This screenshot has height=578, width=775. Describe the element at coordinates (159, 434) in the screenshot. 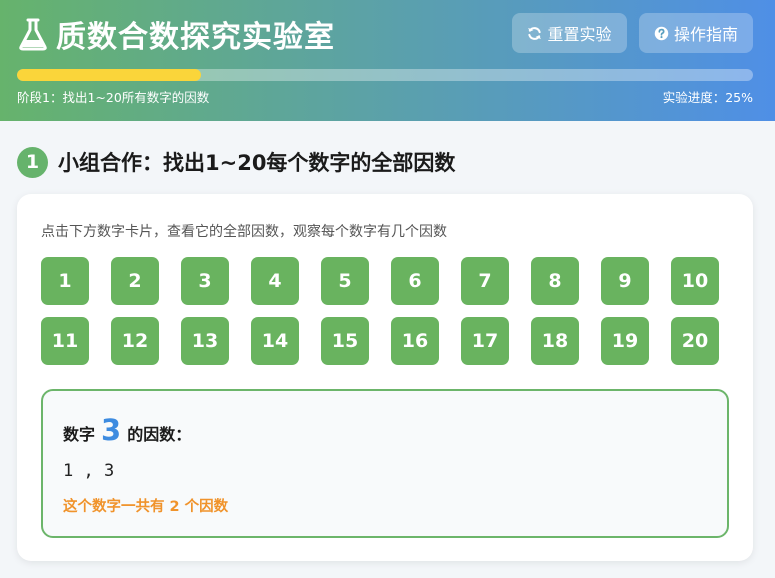

I see `result-suffix: 的因数：` at that location.